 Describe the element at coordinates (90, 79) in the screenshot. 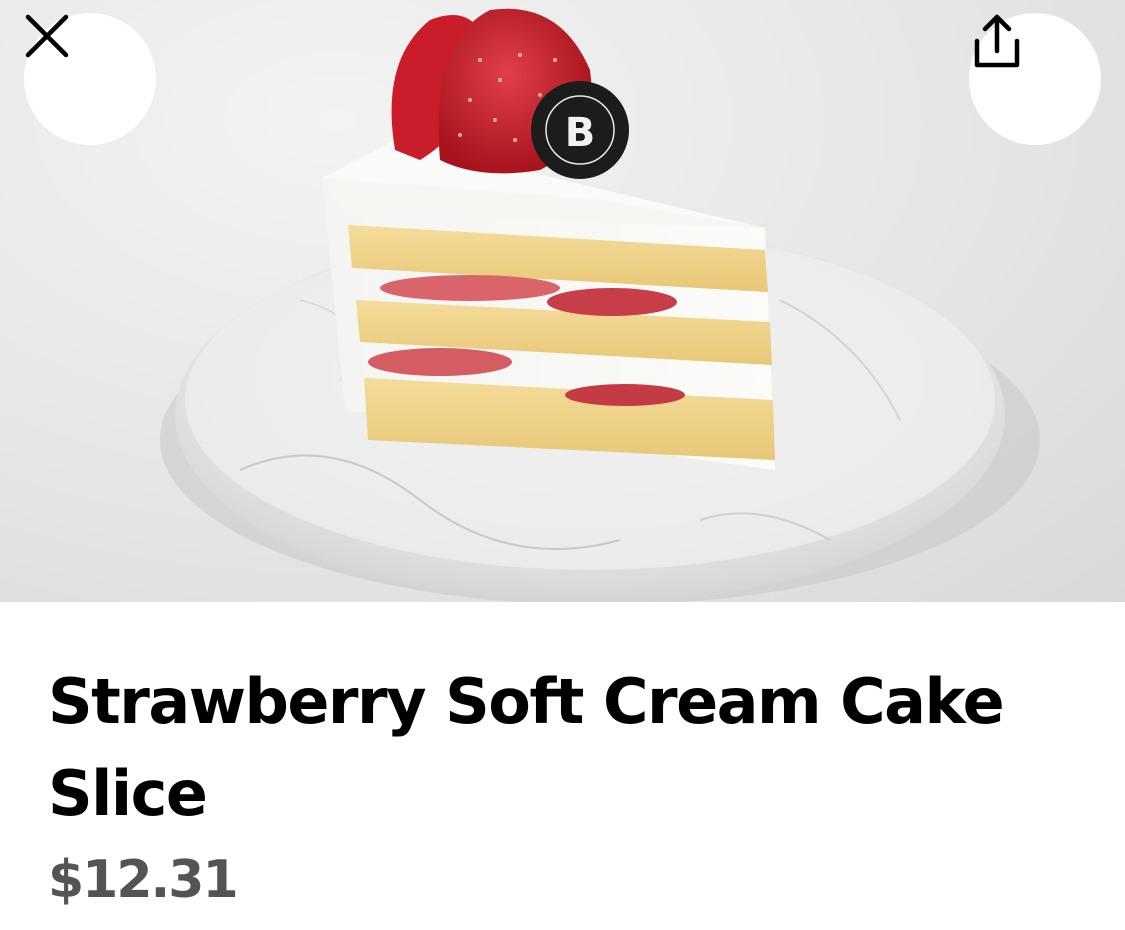

I see `close-button` at that location.